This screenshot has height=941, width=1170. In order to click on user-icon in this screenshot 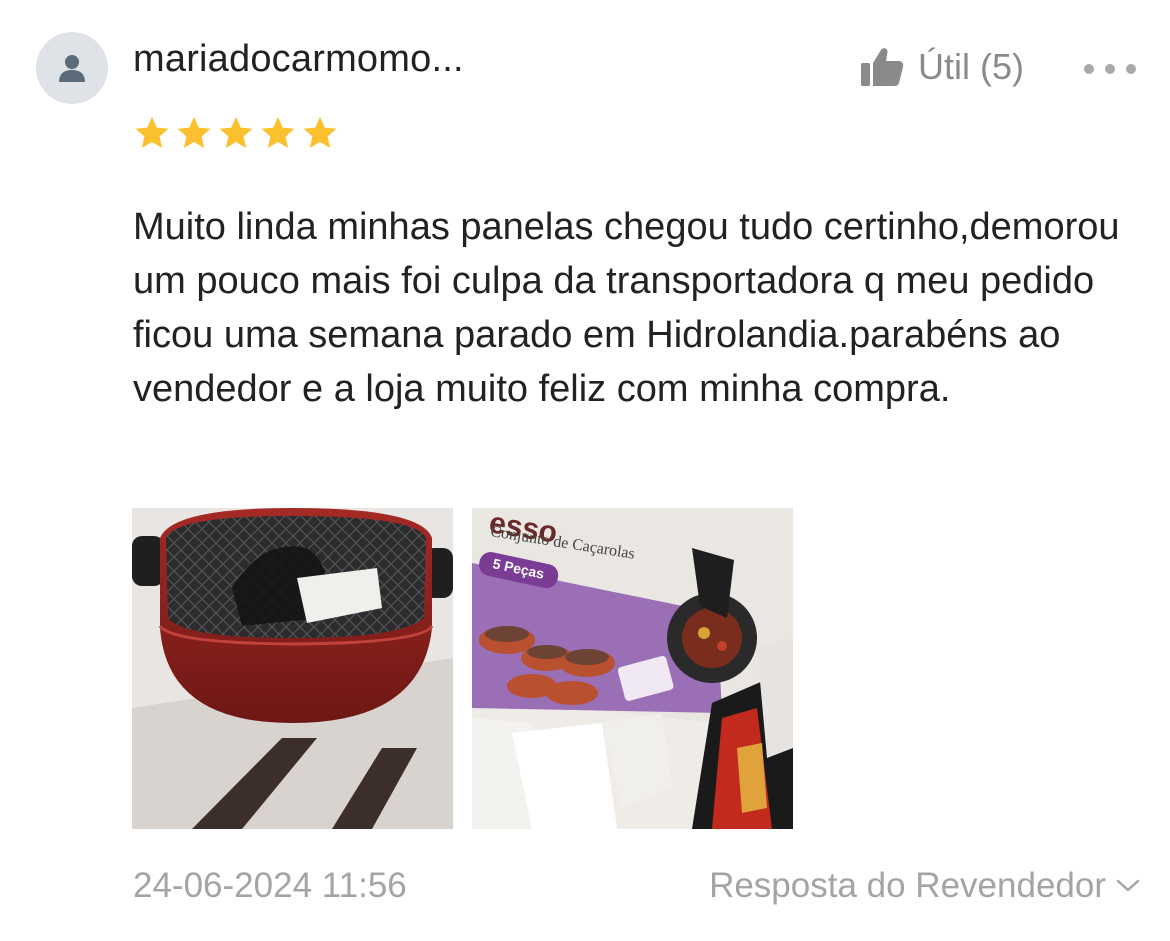, I will do `click(72, 68)`.